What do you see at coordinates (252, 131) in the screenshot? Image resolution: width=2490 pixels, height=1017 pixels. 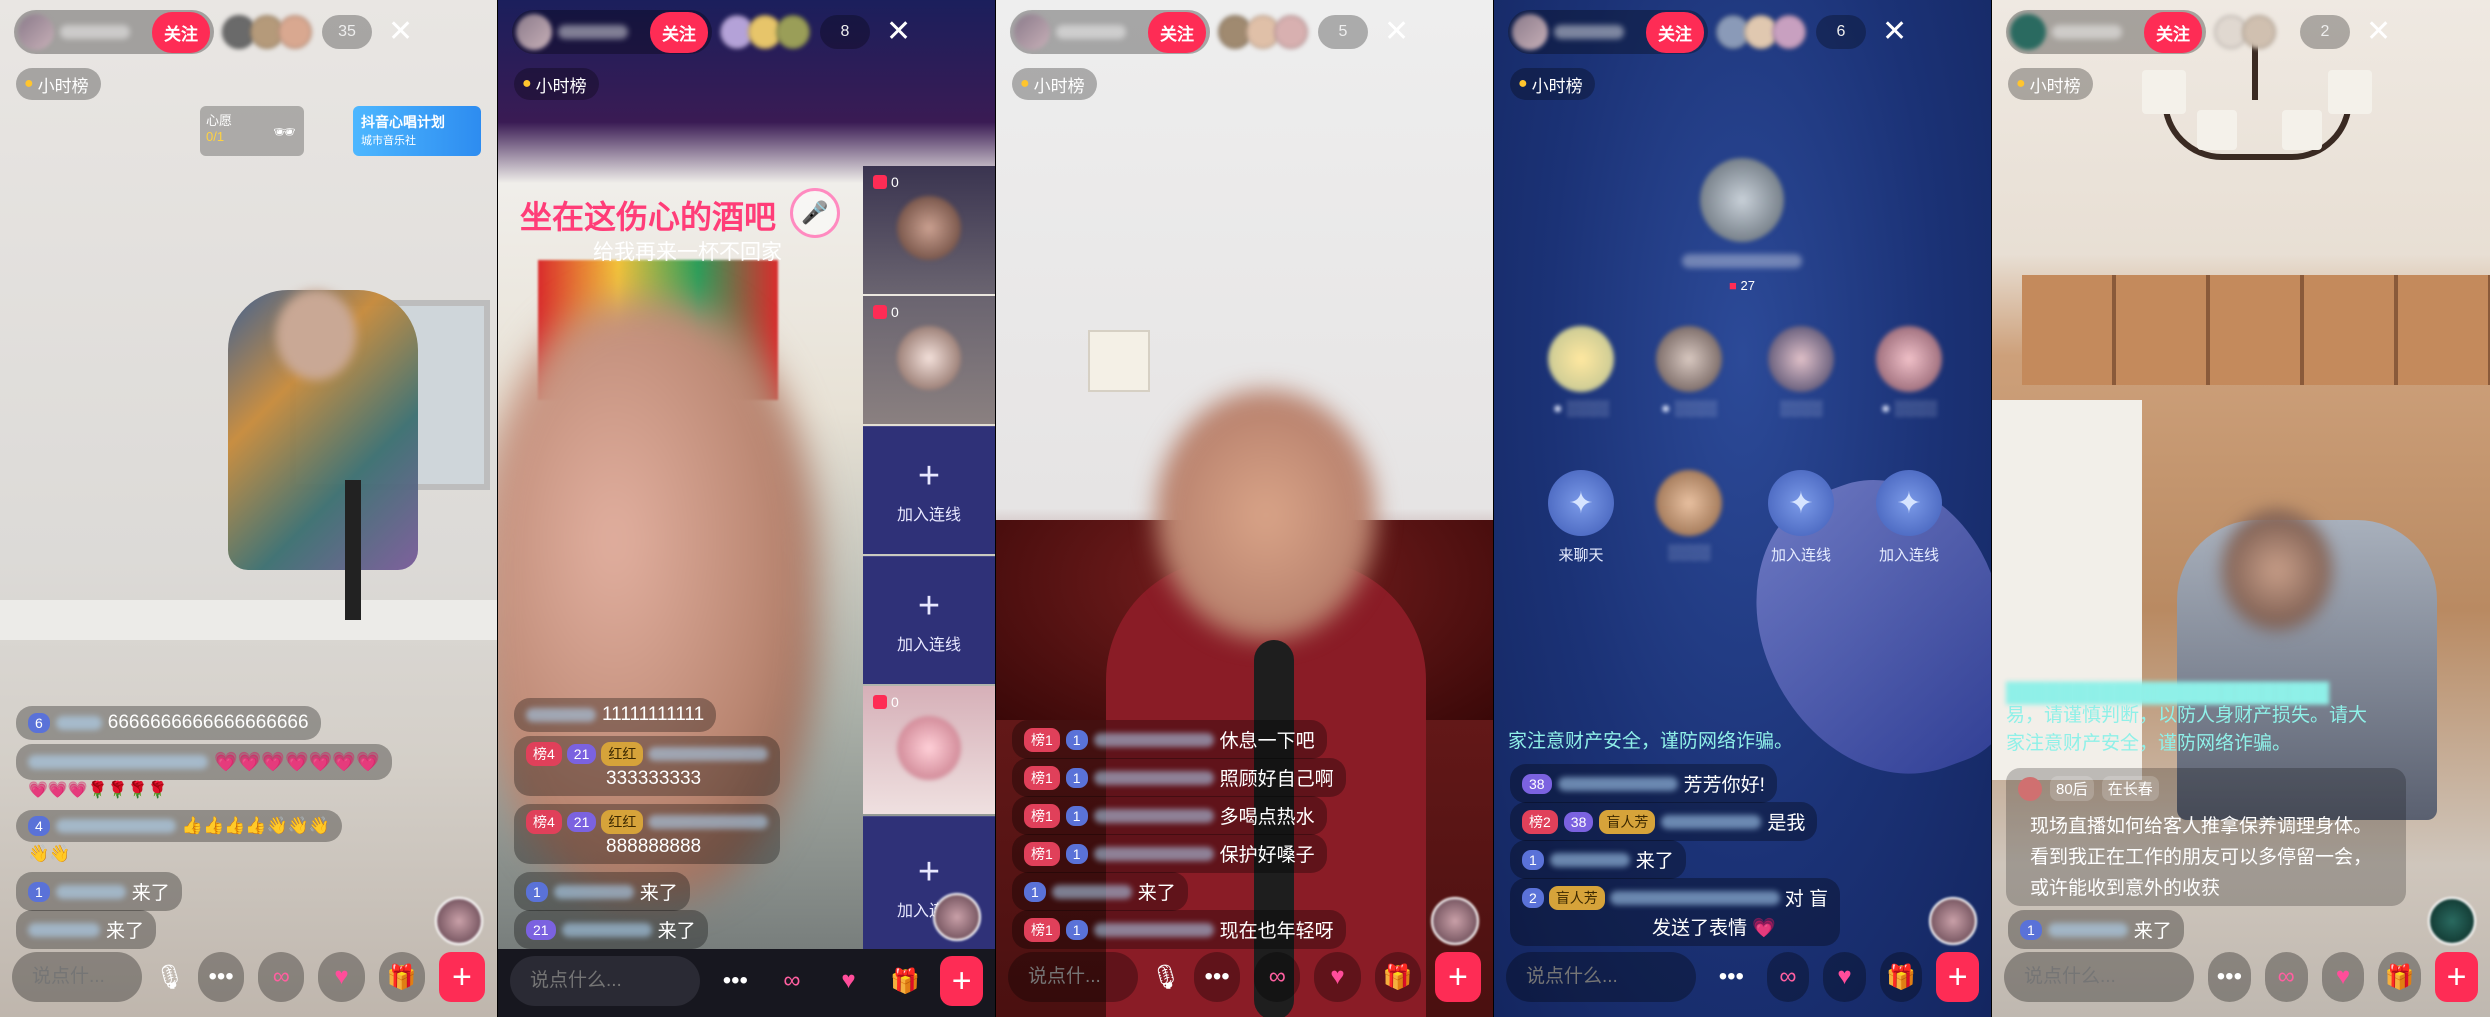 I see `wish-gift-card: 心愿 0/1 🕶` at bounding box center [252, 131].